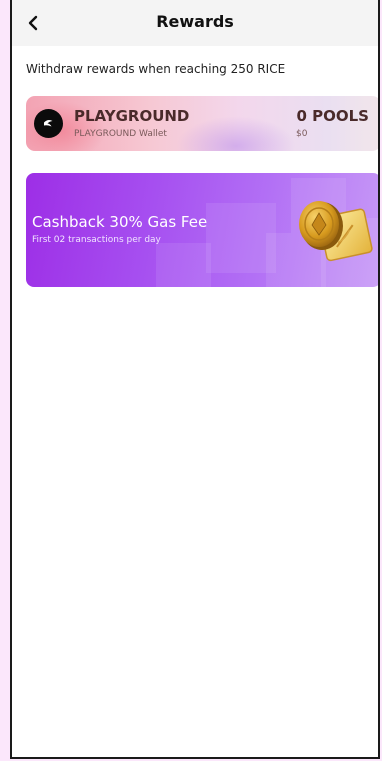 Image resolution: width=382 pixels, height=761 pixels. What do you see at coordinates (156, 69) in the screenshot?
I see `withdraw-notice: Withdraw rewards when reaching 250 RICE` at bounding box center [156, 69].